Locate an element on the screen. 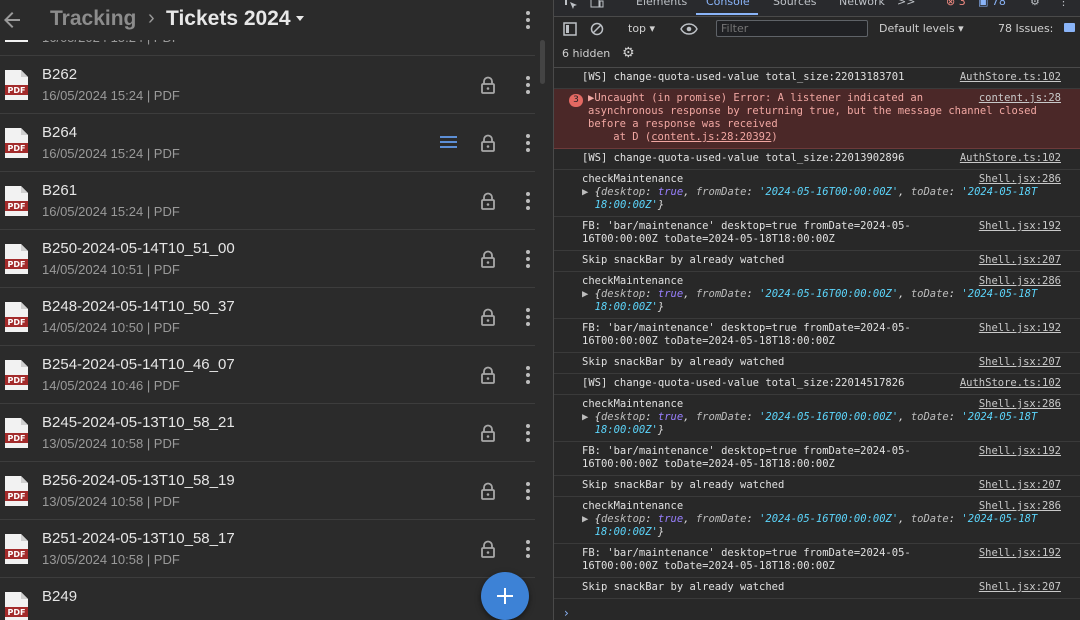  message-count-badge: ▣ 78 is located at coordinates (992, 4).